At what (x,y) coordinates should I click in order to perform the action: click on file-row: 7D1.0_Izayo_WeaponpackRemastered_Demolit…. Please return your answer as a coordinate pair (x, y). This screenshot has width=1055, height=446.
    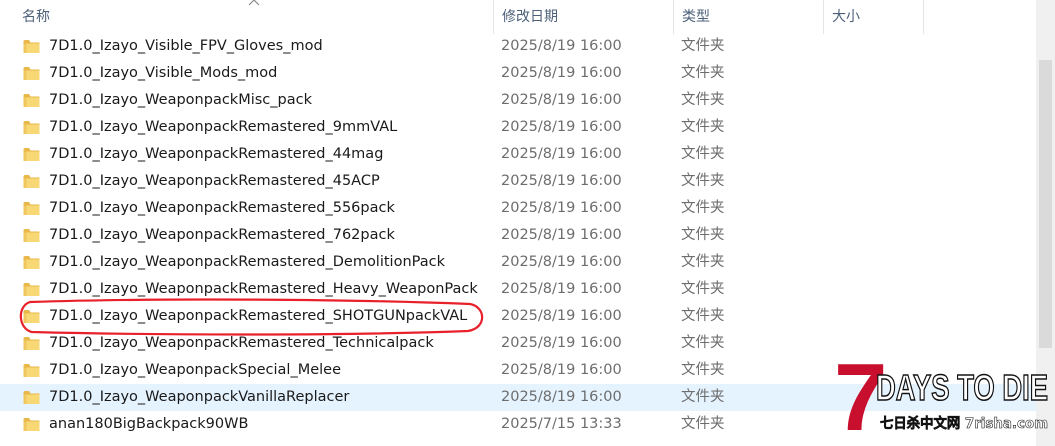
    Looking at the image, I should click on (518, 262).